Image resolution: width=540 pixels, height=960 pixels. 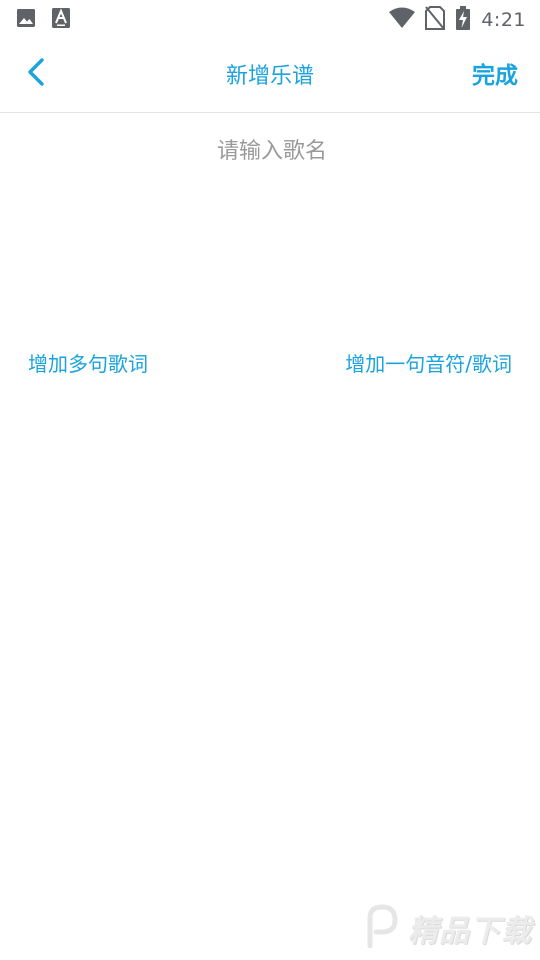 What do you see at coordinates (26, 20) in the screenshot?
I see `image-icon` at bounding box center [26, 20].